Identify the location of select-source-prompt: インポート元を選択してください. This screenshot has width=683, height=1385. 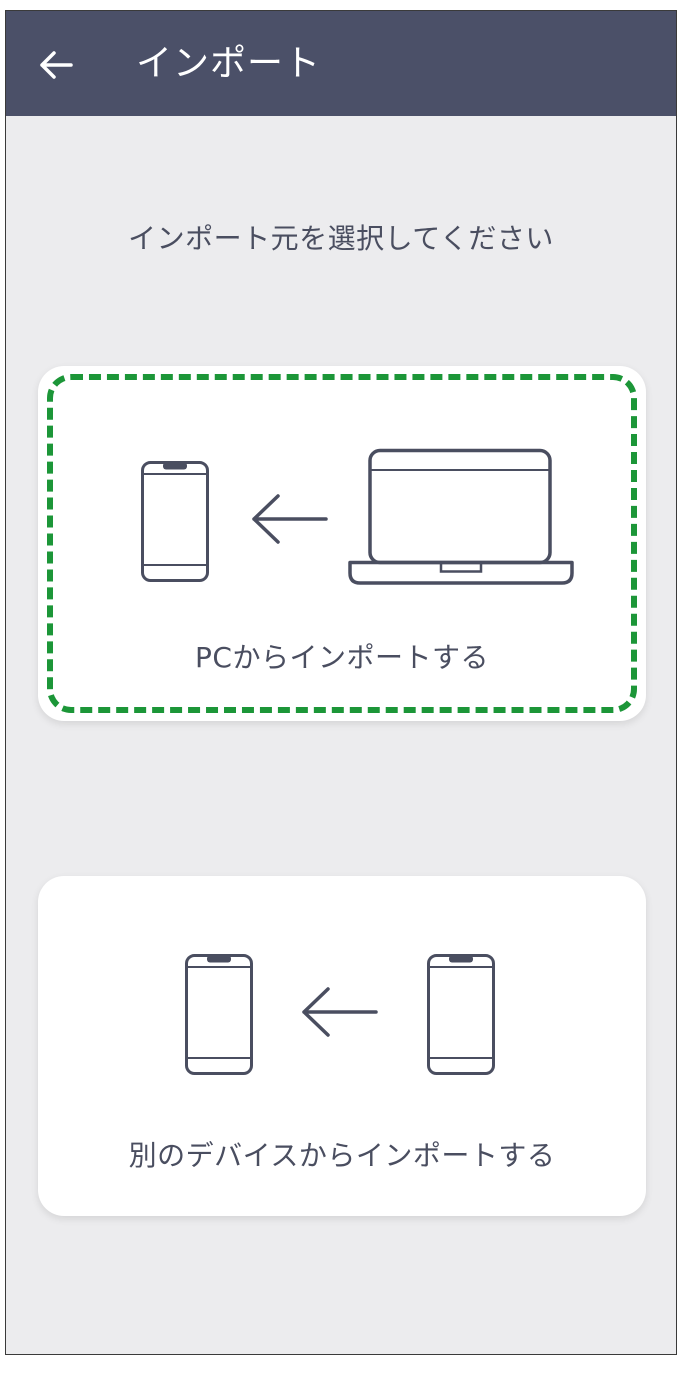
(341, 238).